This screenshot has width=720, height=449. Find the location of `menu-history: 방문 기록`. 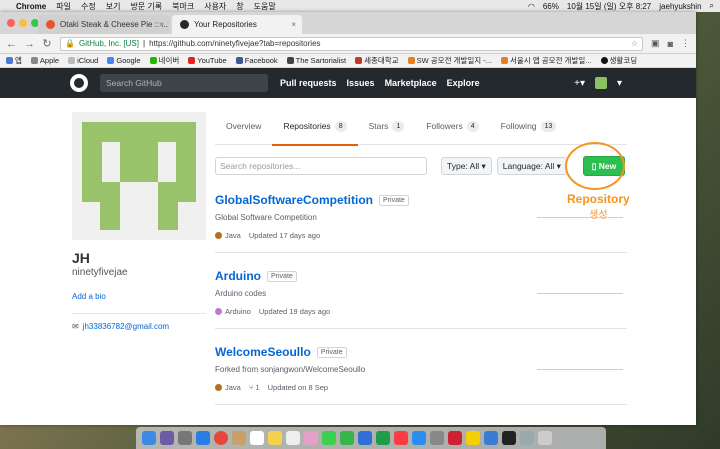

menu-history: 방문 기록 is located at coordinates (146, 6).